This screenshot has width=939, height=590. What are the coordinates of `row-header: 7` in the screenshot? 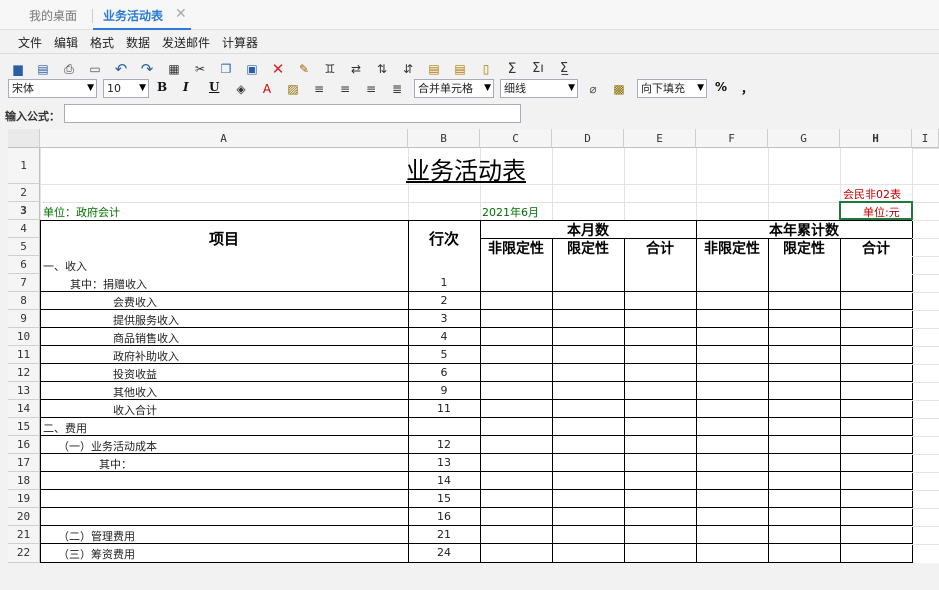 It's located at (24, 283).